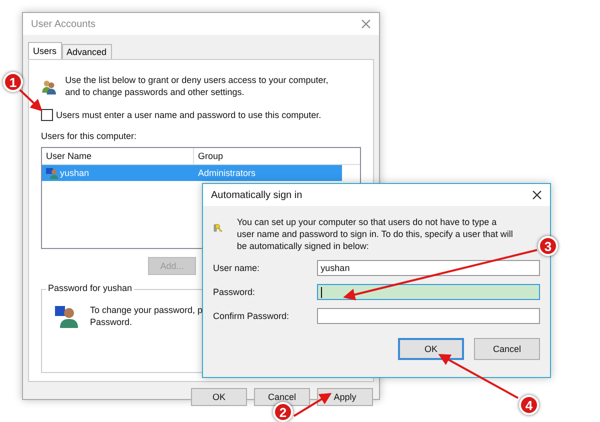 Image resolution: width=600 pixels, height=422 pixels. What do you see at coordinates (227, 173) in the screenshot?
I see `table-cell-text: Administrators` at bounding box center [227, 173].